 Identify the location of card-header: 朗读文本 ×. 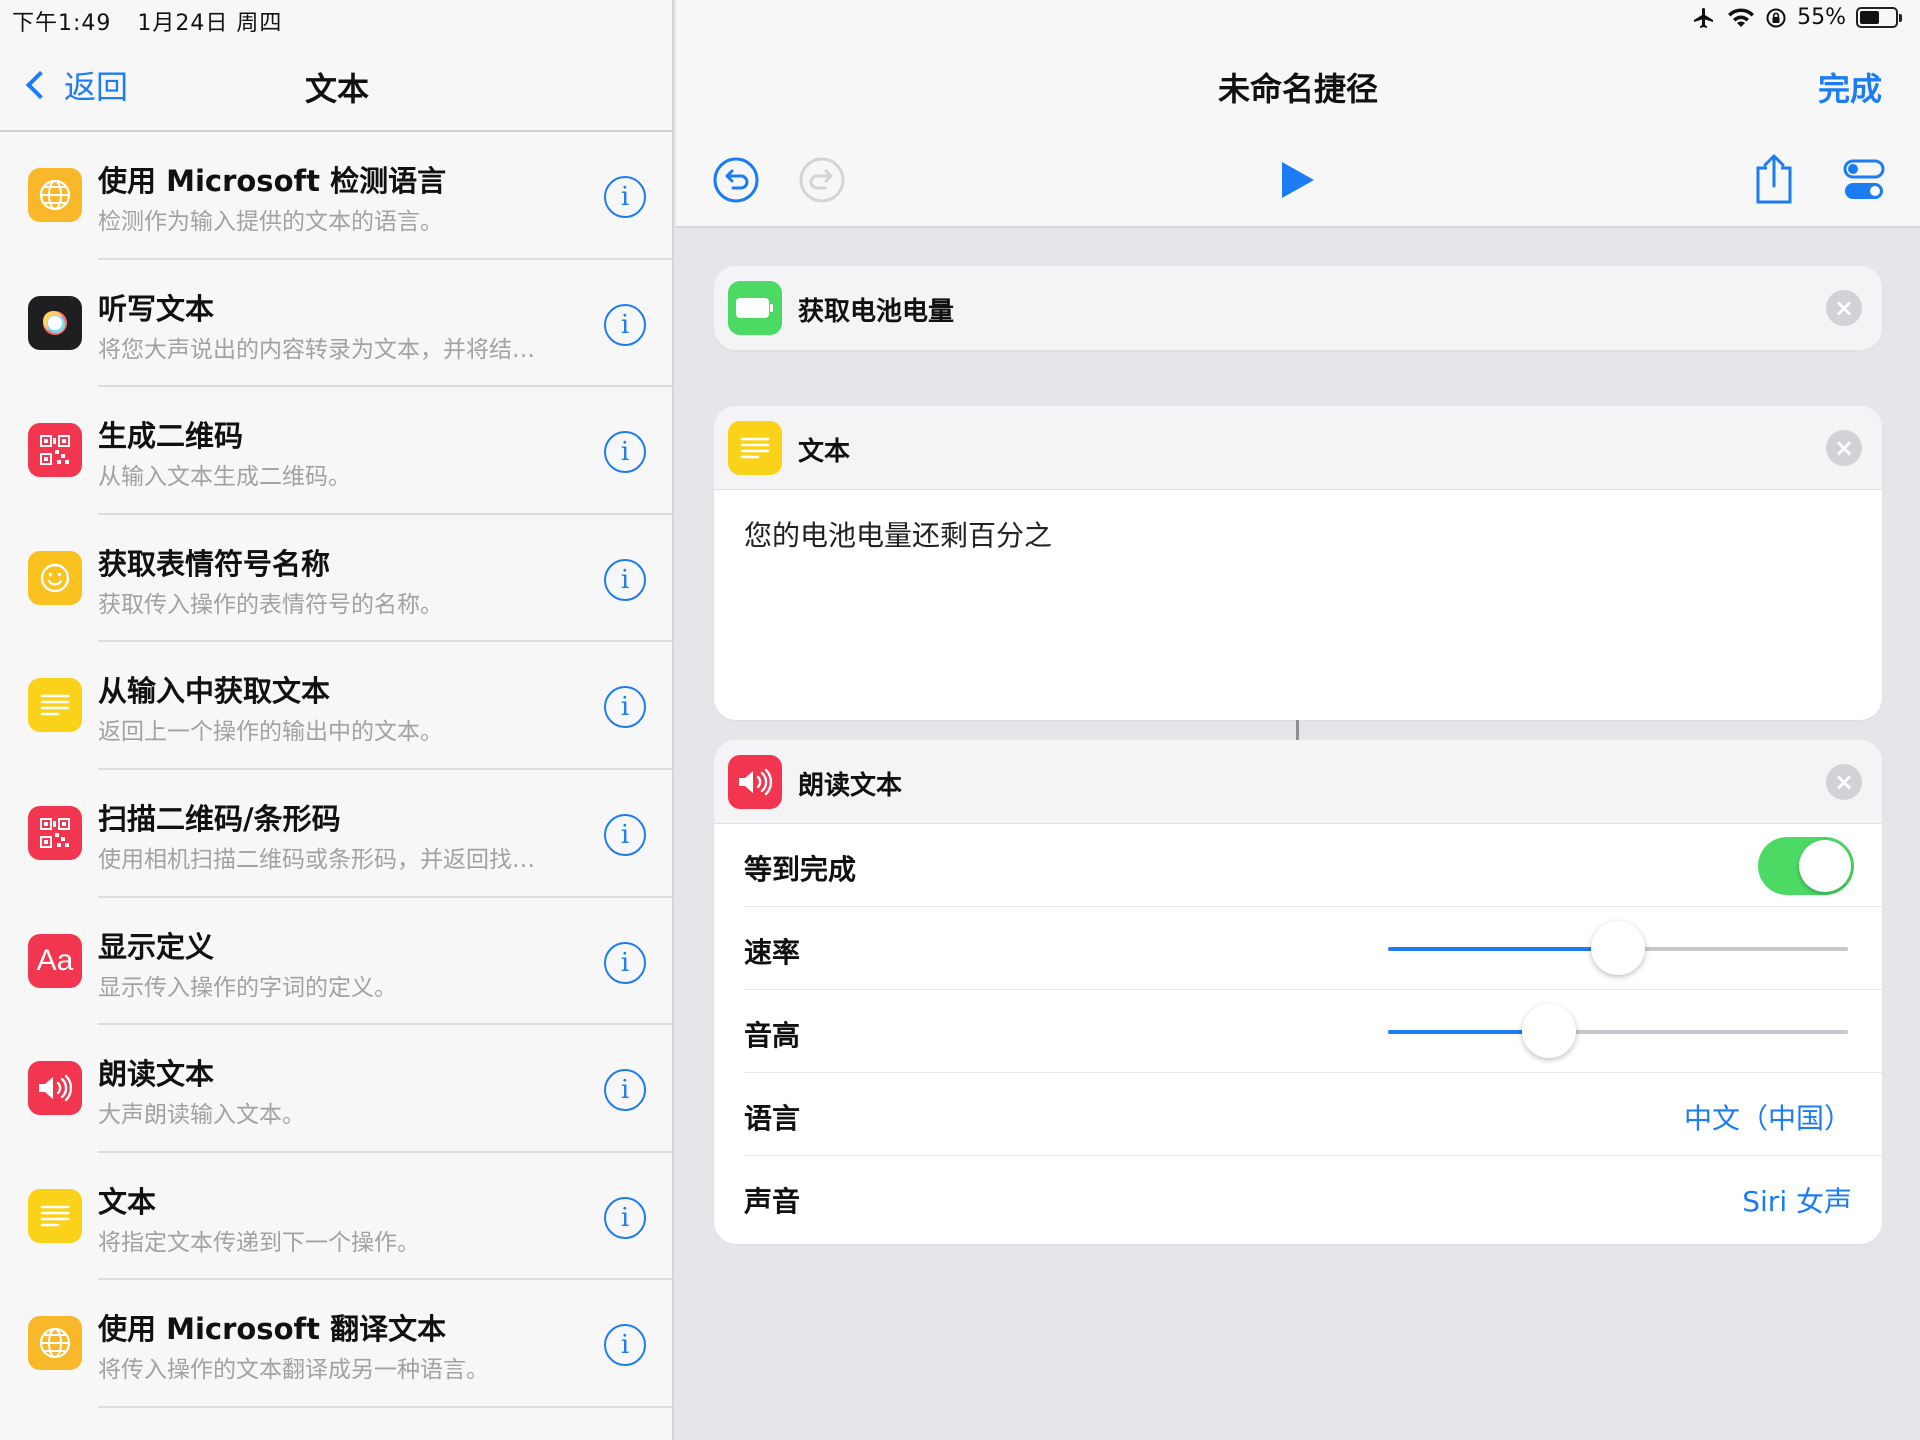
(1298, 782).